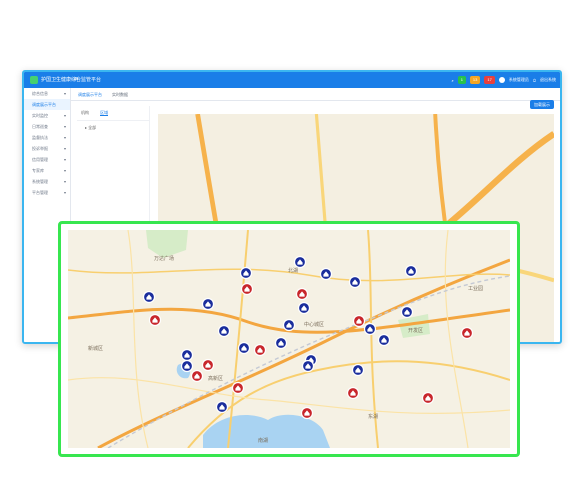 The height and width of the screenshot is (495, 580). What do you see at coordinates (85, 112) in the screenshot?
I see `tab-organization: 机构` at bounding box center [85, 112].